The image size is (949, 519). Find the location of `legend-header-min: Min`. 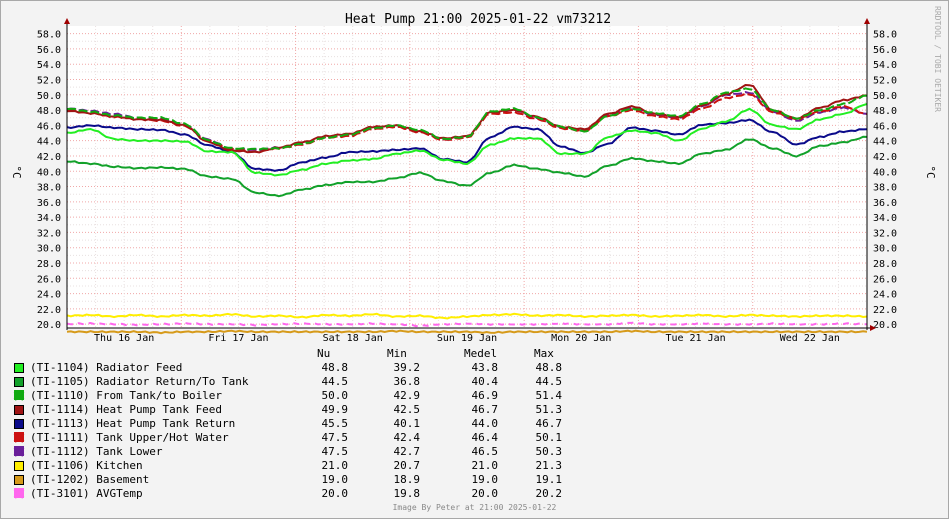

legend-header-min: Min is located at coordinates (397, 353).